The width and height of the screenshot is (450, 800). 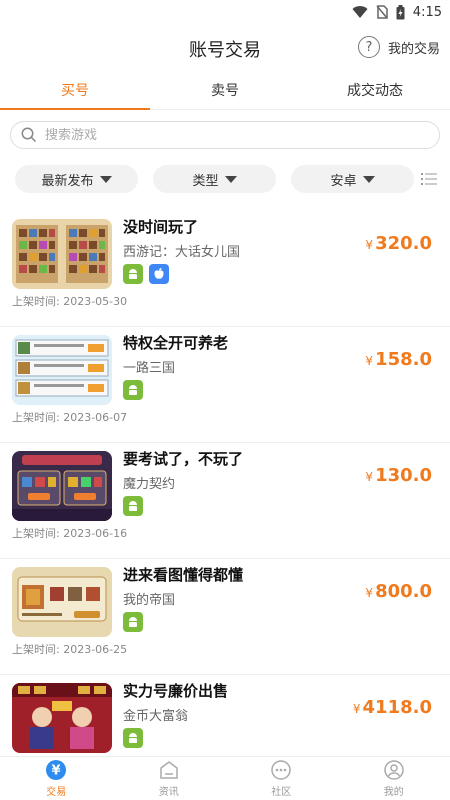 I want to click on page-title: 账号交易, so click(x=225, y=50).